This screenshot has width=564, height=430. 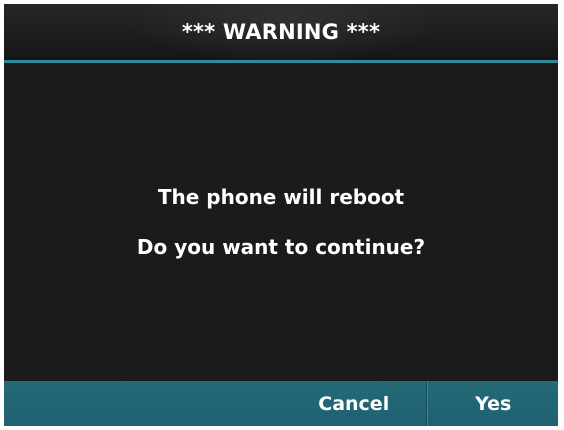 What do you see at coordinates (281, 247) in the screenshot?
I see `message-line-confirm: Do you want to continue?` at bounding box center [281, 247].